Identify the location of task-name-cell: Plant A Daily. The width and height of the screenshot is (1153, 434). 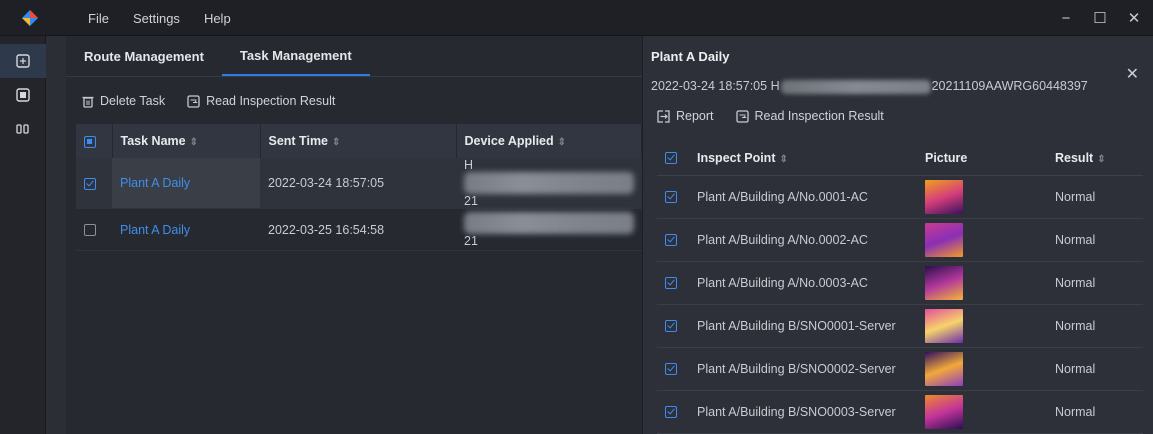
(186, 229).